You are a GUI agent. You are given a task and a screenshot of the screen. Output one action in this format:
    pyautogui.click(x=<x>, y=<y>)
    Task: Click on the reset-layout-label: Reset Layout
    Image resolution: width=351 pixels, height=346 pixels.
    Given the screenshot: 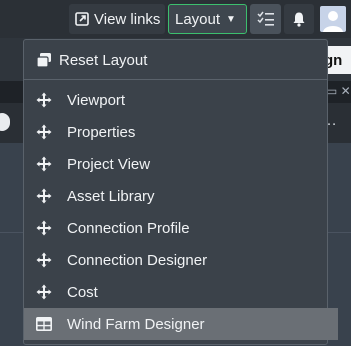 What is the action you would take?
    pyautogui.click(x=103, y=60)
    